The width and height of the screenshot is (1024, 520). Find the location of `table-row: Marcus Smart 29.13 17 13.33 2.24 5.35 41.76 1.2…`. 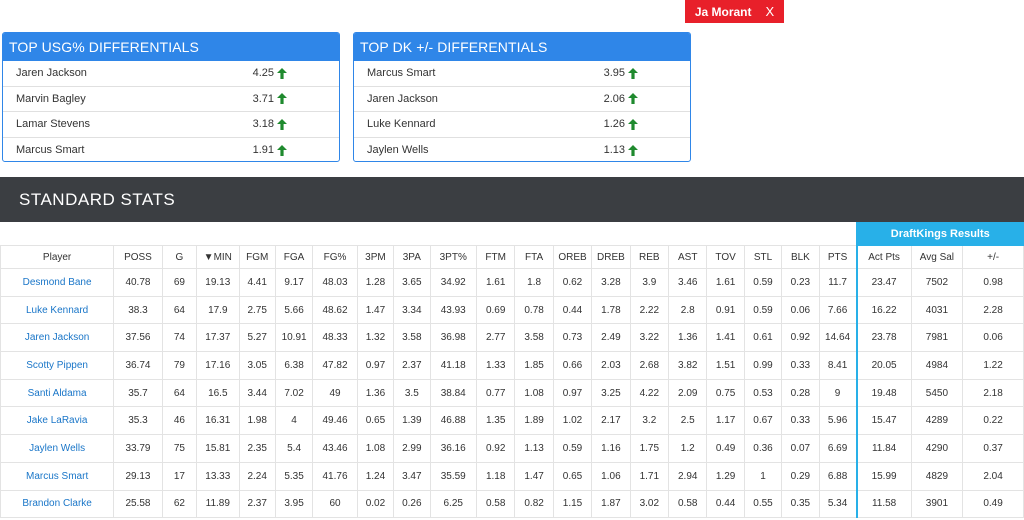

table-row: Marcus Smart 29.13 17 13.33 2.24 5.35 41.76 1.2… is located at coordinates (512, 476).